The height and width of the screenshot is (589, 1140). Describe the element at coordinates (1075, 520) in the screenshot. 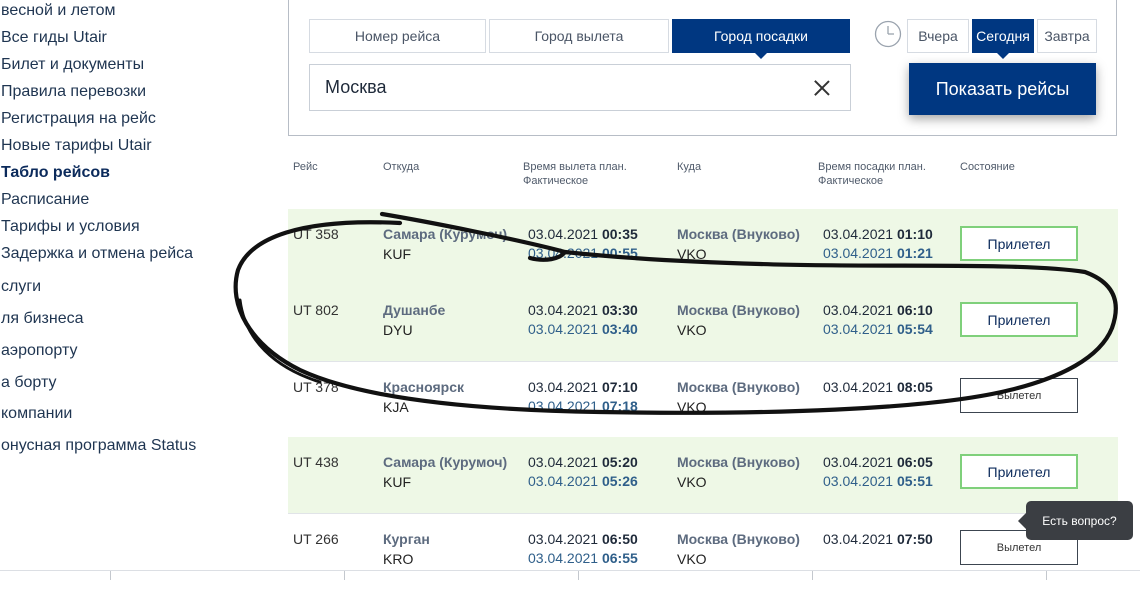

I see `help-tooltip: Есть вопрос?` at that location.